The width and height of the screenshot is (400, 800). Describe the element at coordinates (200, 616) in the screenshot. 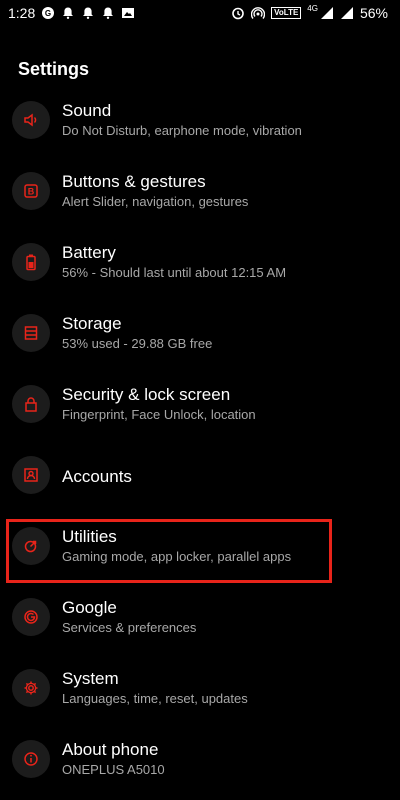

I see `settings-item-google: Google Services & preferences` at that location.